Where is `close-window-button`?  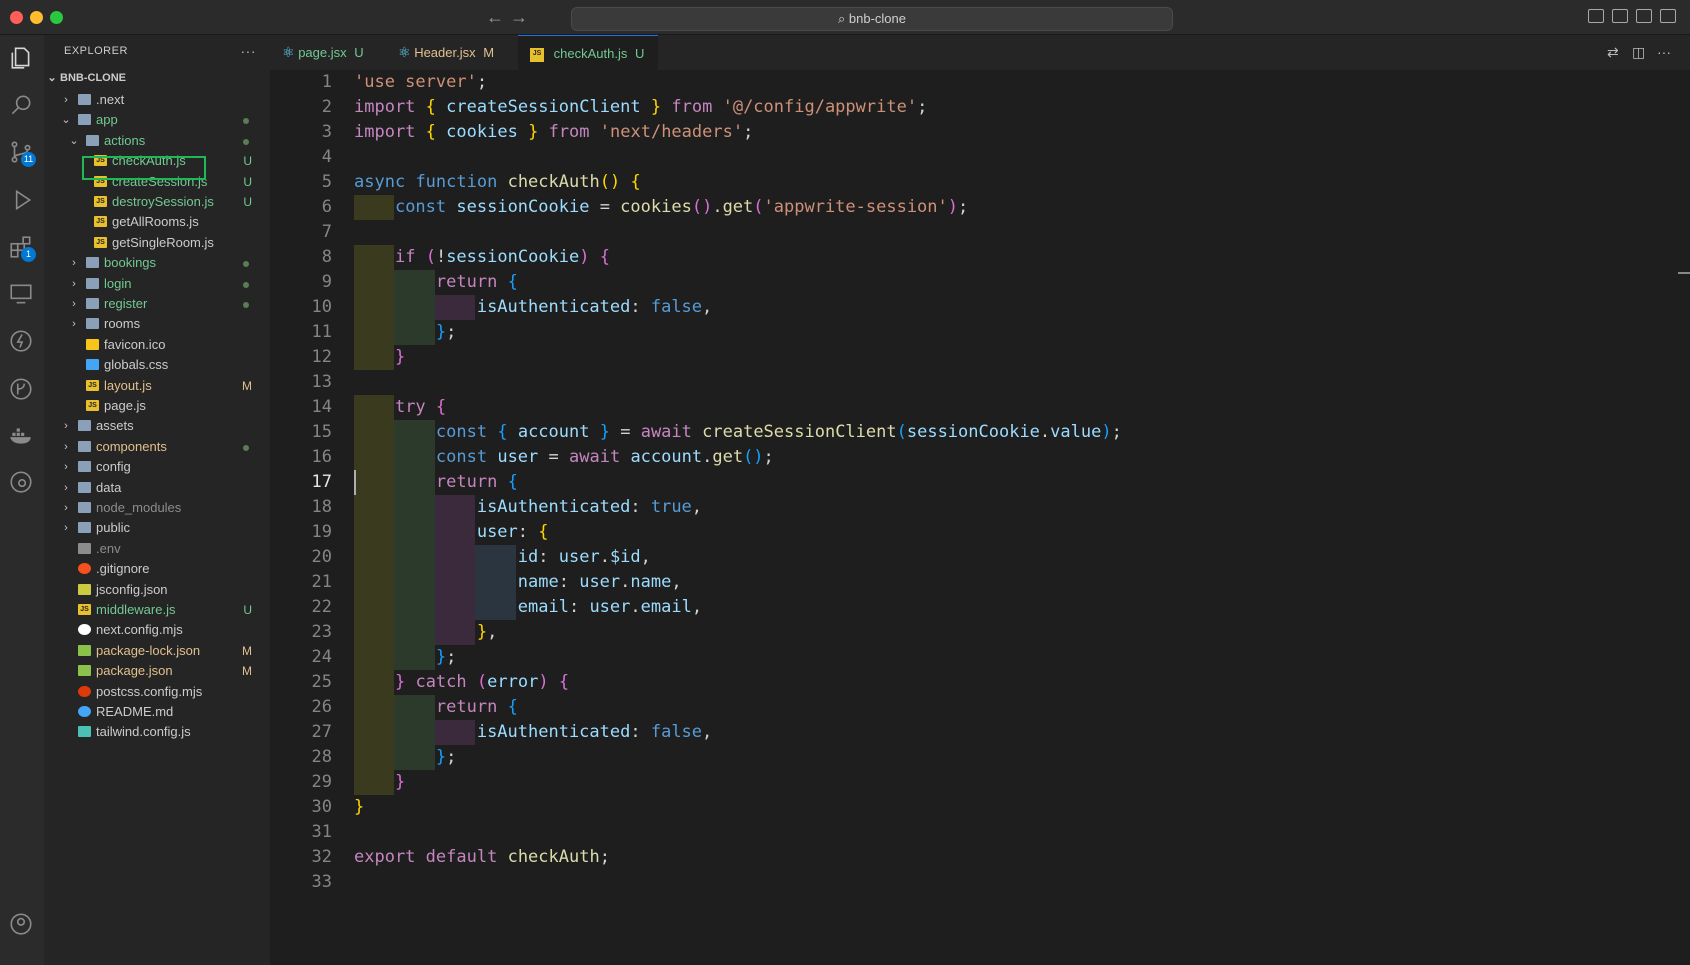 close-window-button is located at coordinates (16, 17).